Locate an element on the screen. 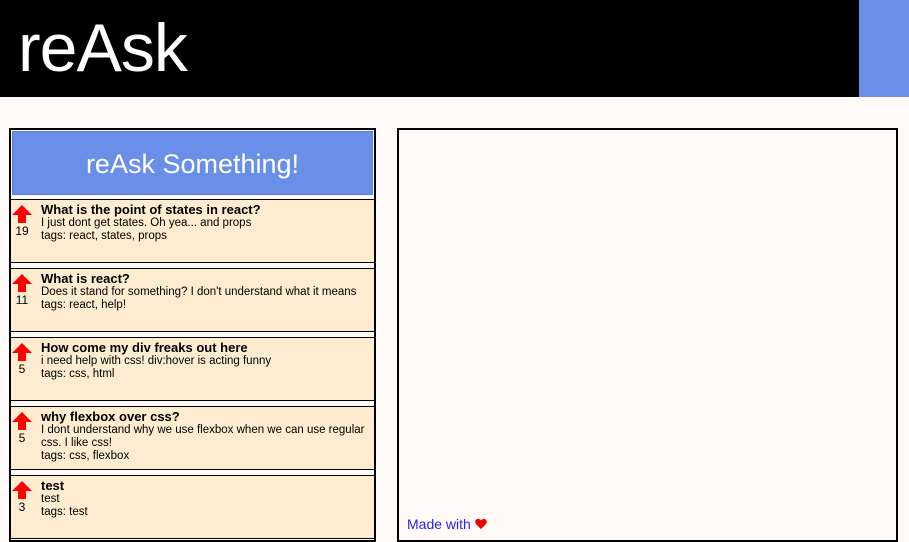 This screenshot has height=542, width=909. vote-count: 19 is located at coordinates (22, 231).